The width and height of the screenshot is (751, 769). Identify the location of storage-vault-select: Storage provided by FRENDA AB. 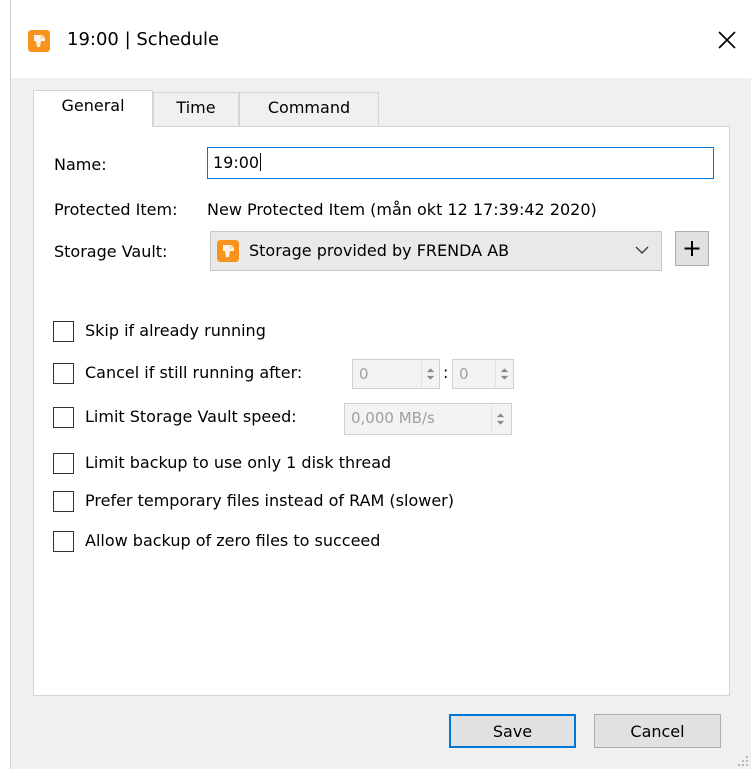
(436, 251).